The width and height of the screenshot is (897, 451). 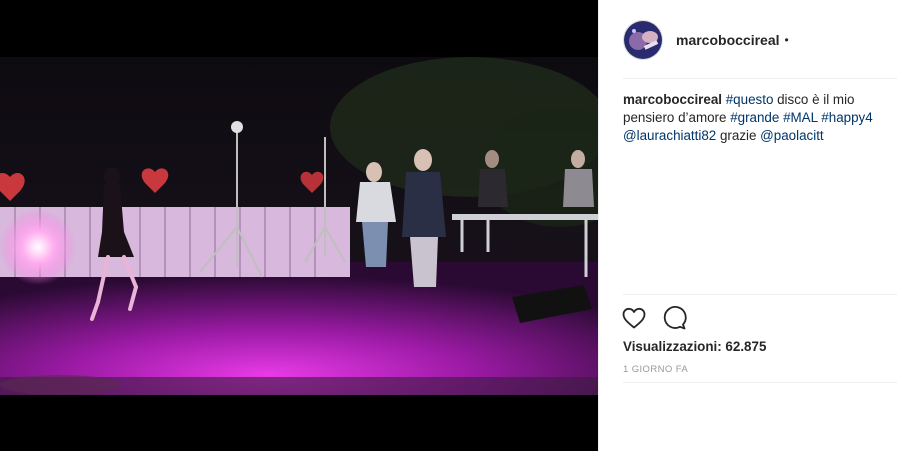 I want to click on comment-button, so click(x=674, y=318).